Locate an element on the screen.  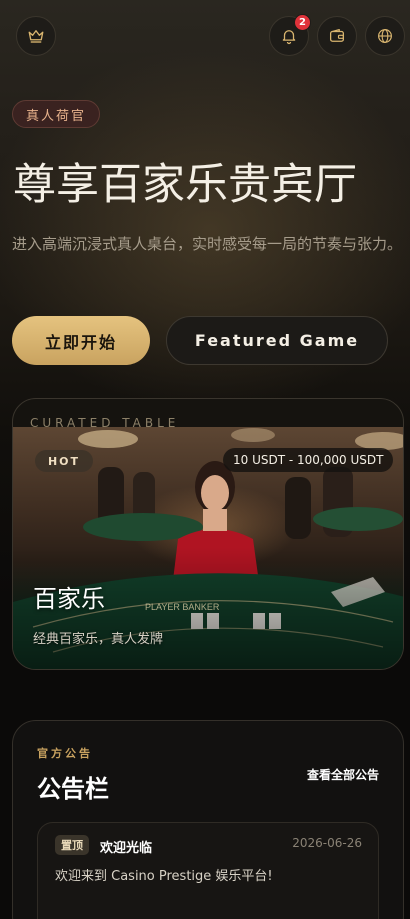
wallet-button is located at coordinates (337, 36).